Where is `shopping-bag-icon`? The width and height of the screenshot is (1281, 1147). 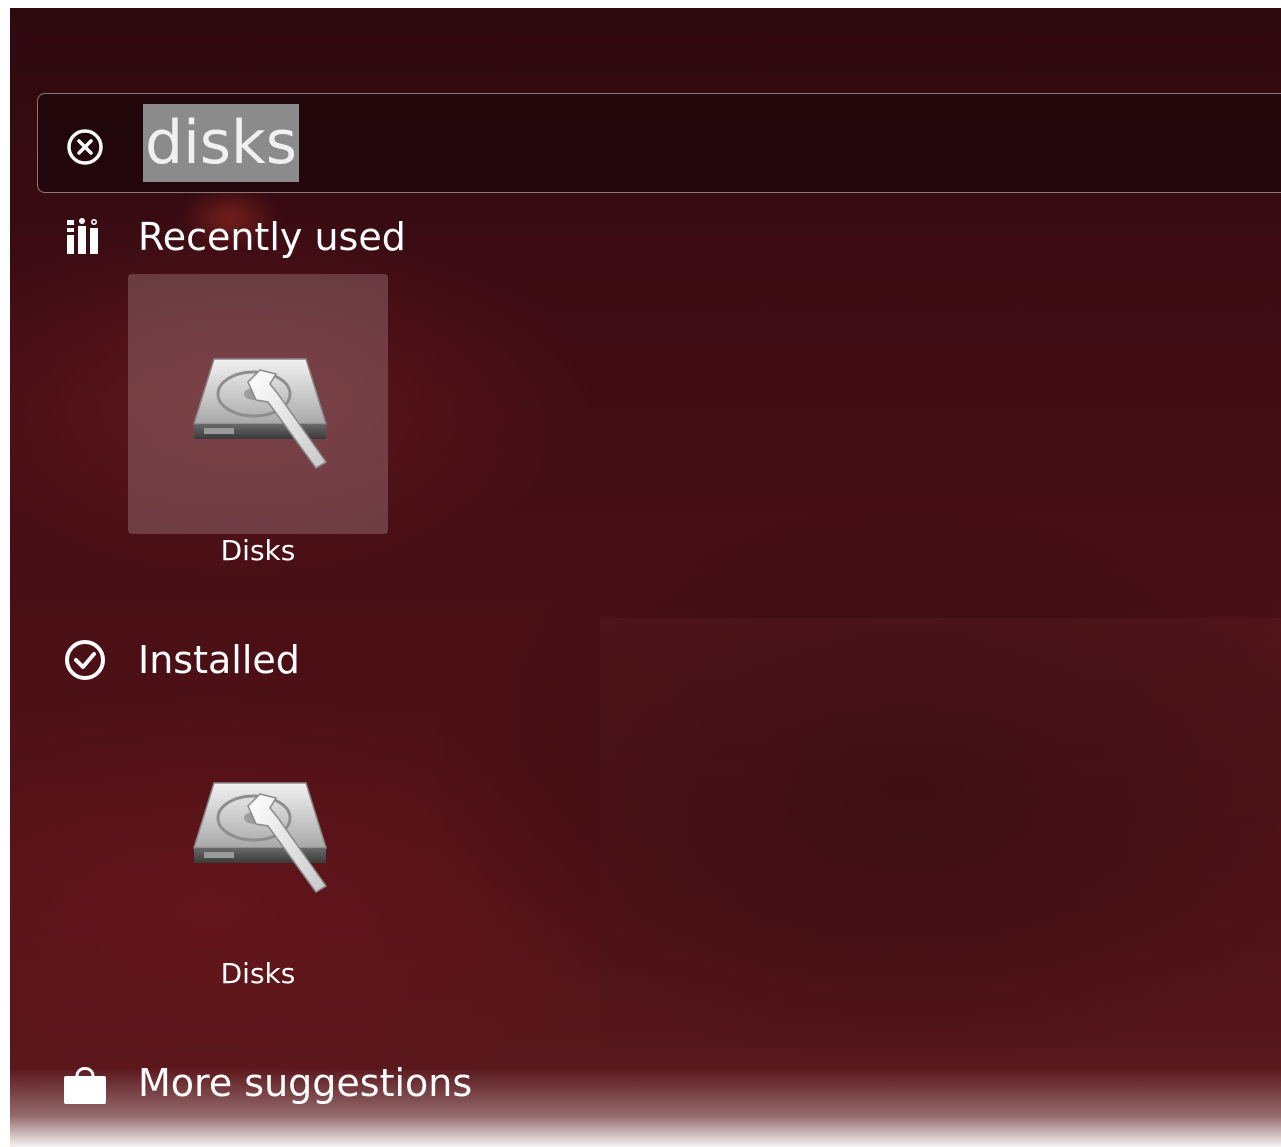 shopping-bag-icon is located at coordinates (85, 1083).